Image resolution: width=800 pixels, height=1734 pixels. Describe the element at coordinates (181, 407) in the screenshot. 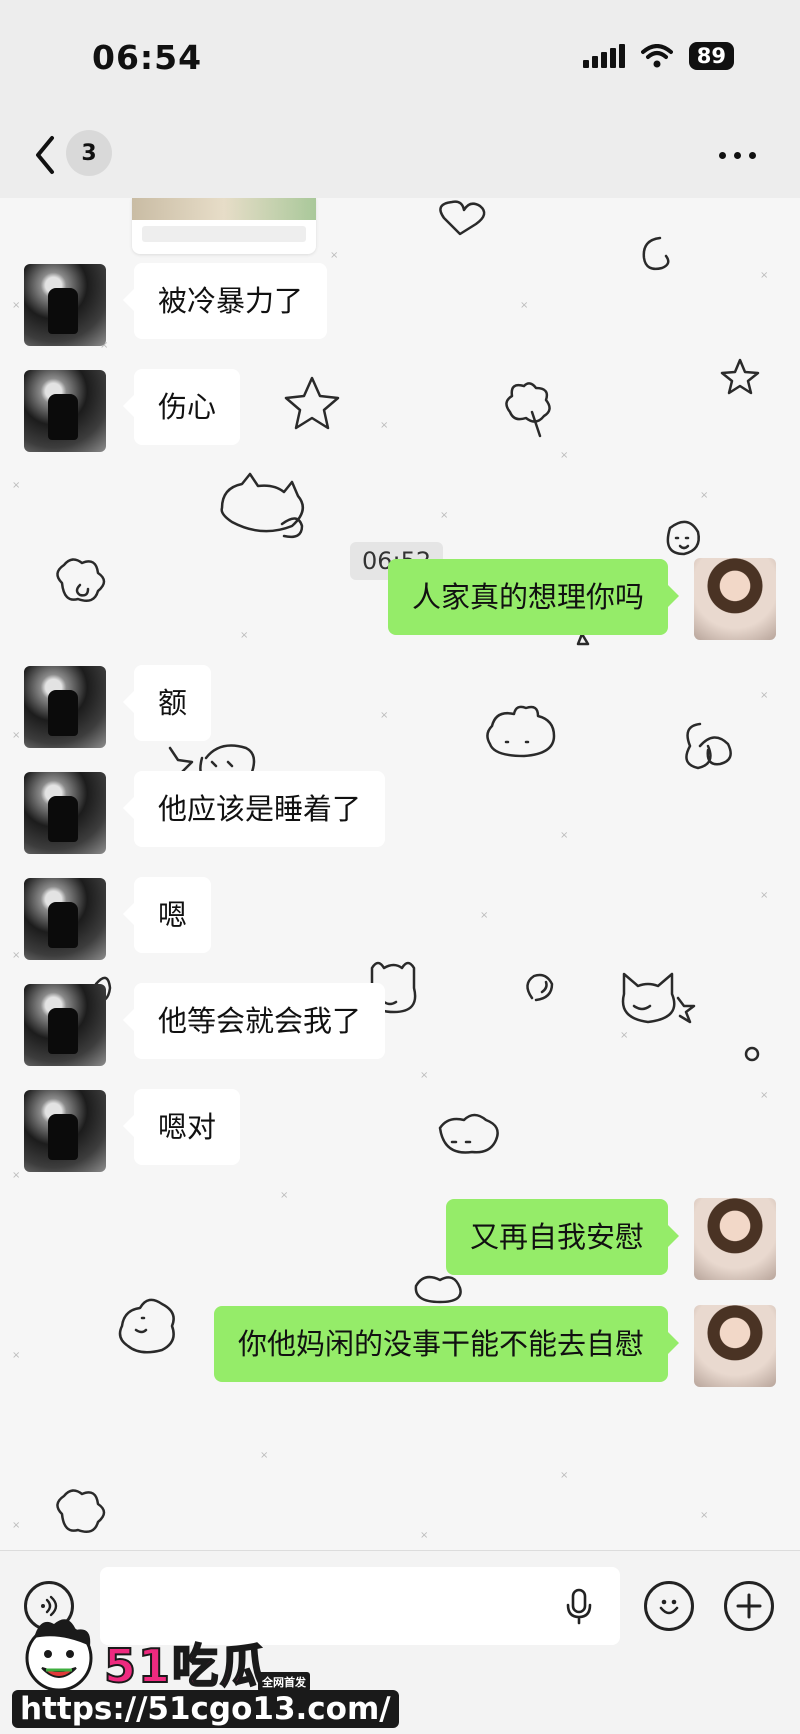

I see `message-bubble-incoming: 伤心` at that location.